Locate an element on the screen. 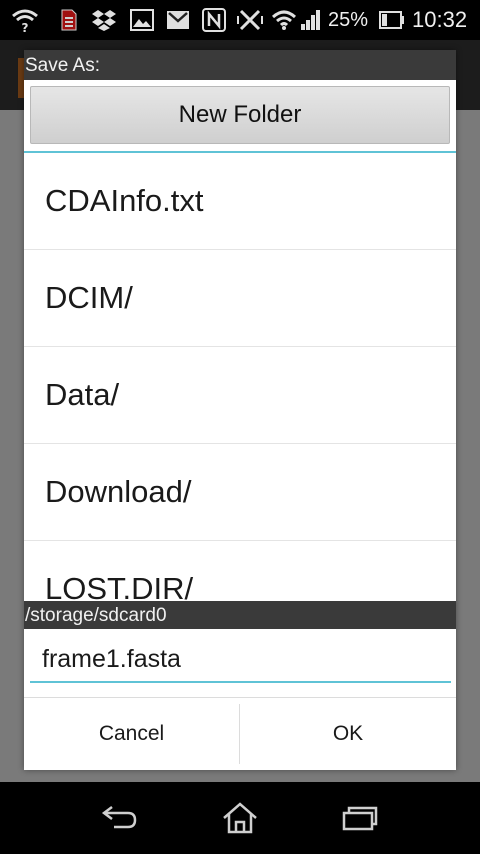  battery-icon is located at coordinates (392, 20).